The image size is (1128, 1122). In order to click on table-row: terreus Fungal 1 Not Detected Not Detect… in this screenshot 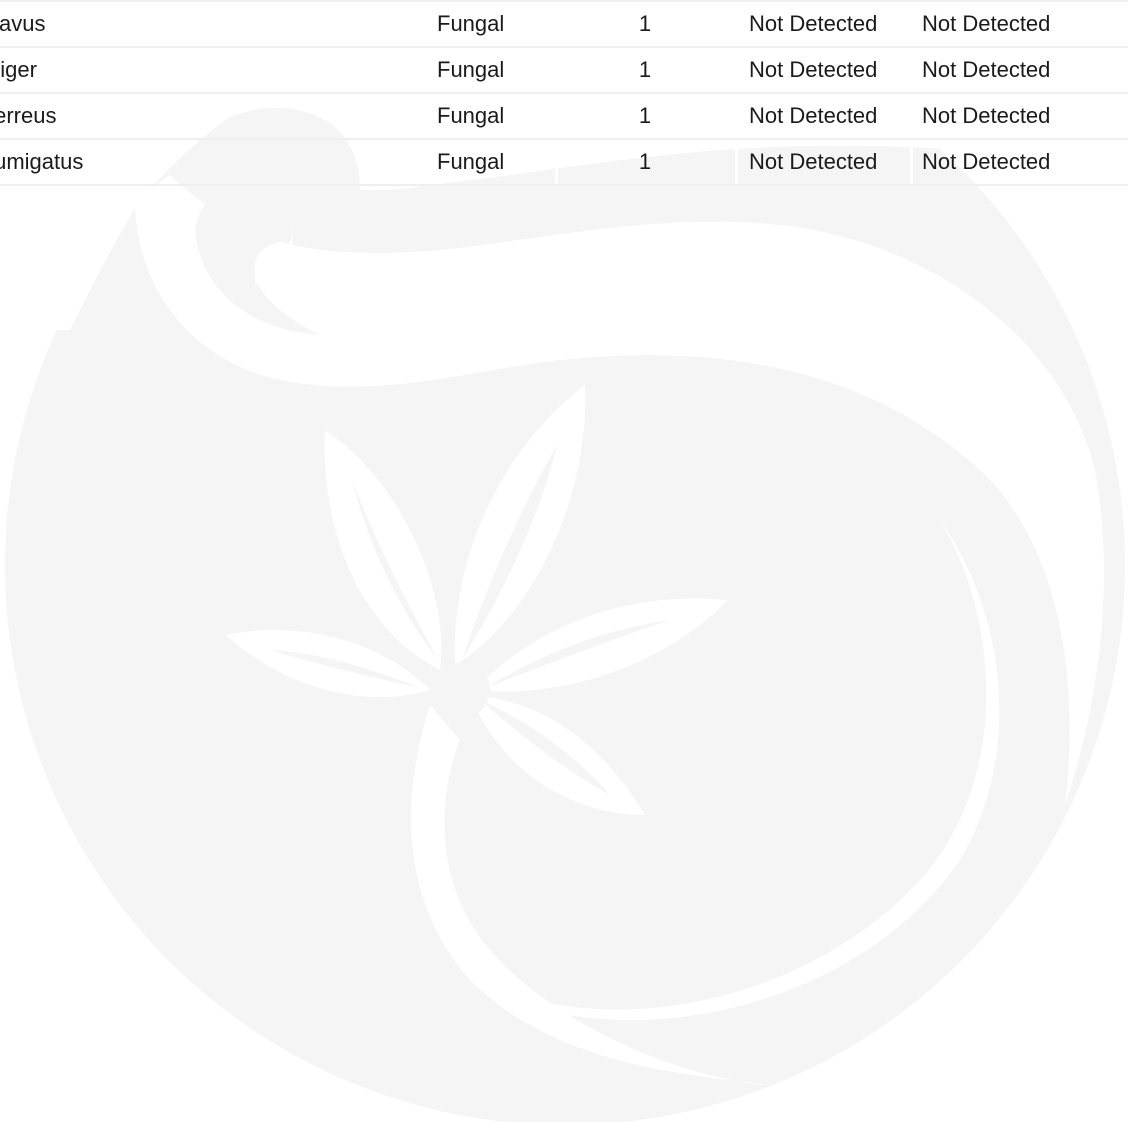, I will do `click(564, 116)`.